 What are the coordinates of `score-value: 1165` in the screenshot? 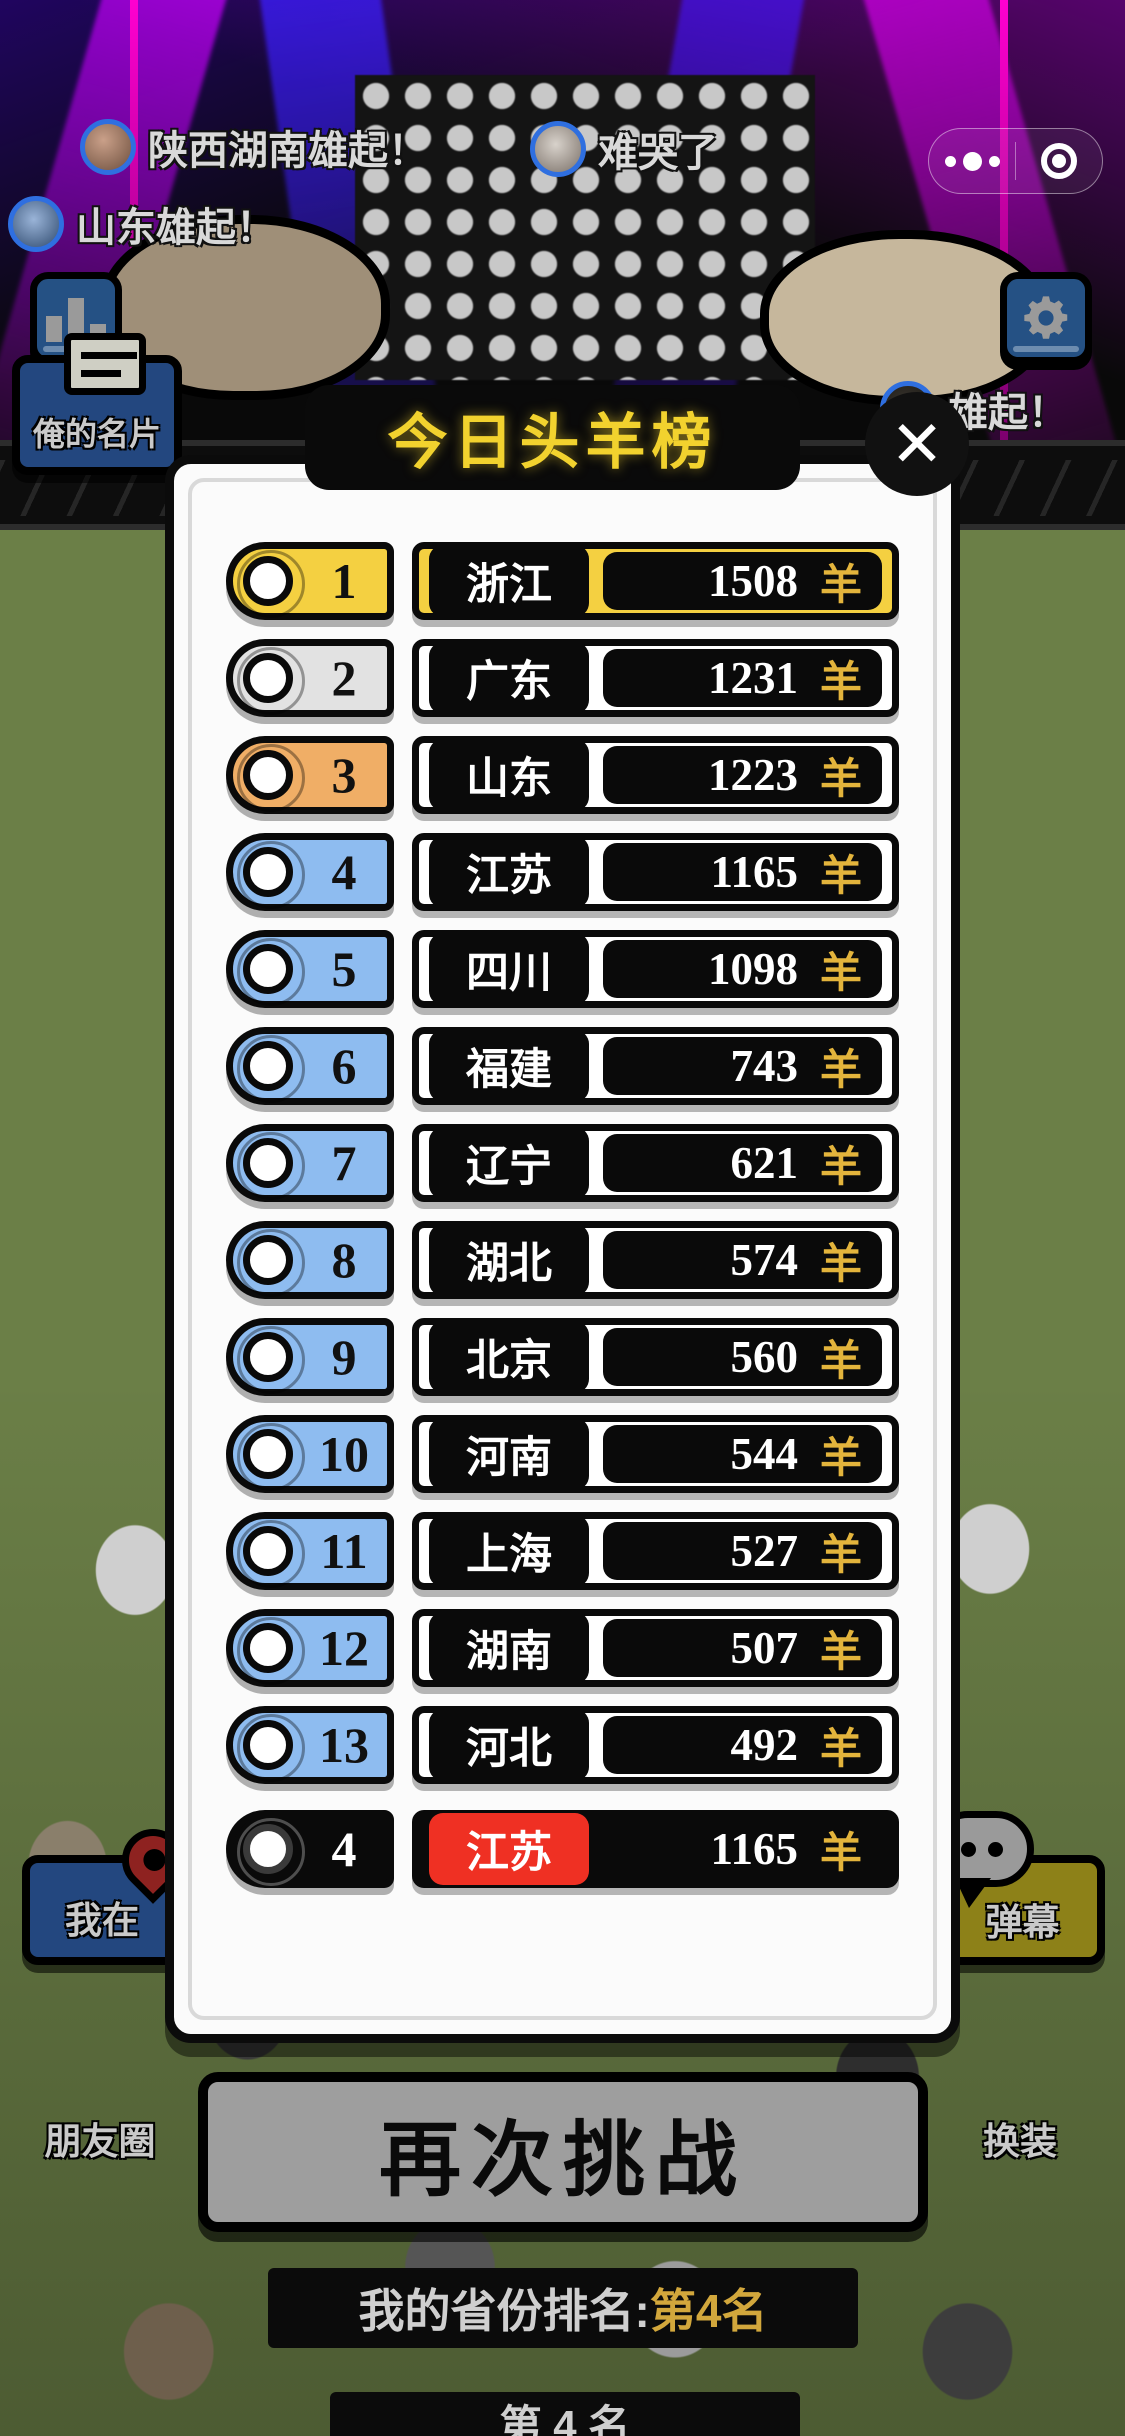 It's located at (754, 872).